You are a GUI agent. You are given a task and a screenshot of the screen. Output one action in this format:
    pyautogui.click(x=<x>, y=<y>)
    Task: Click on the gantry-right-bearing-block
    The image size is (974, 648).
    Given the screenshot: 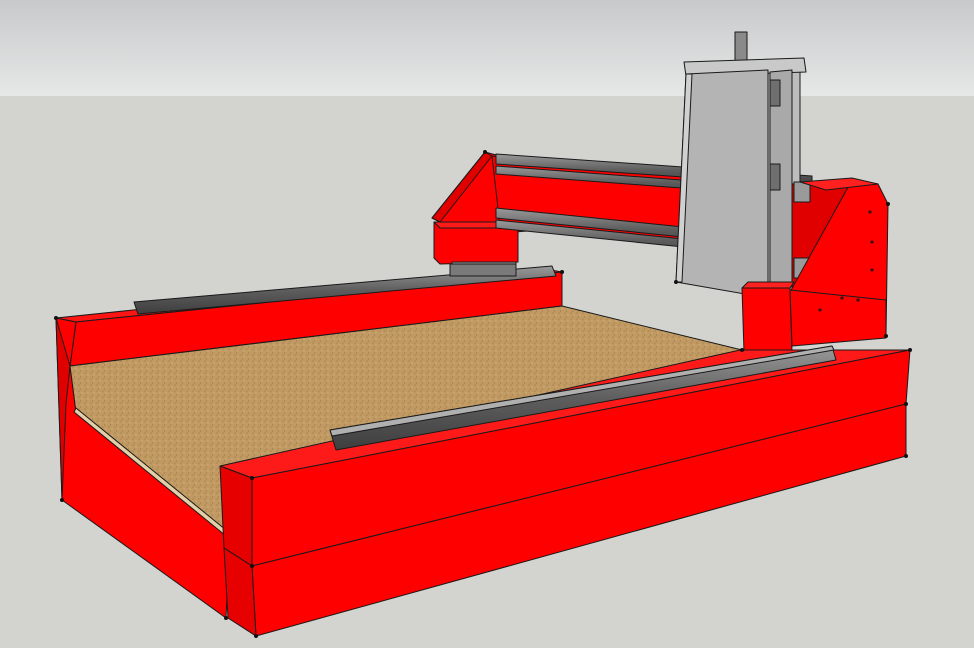 What is the action you would take?
    pyautogui.click(x=767, y=320)
    